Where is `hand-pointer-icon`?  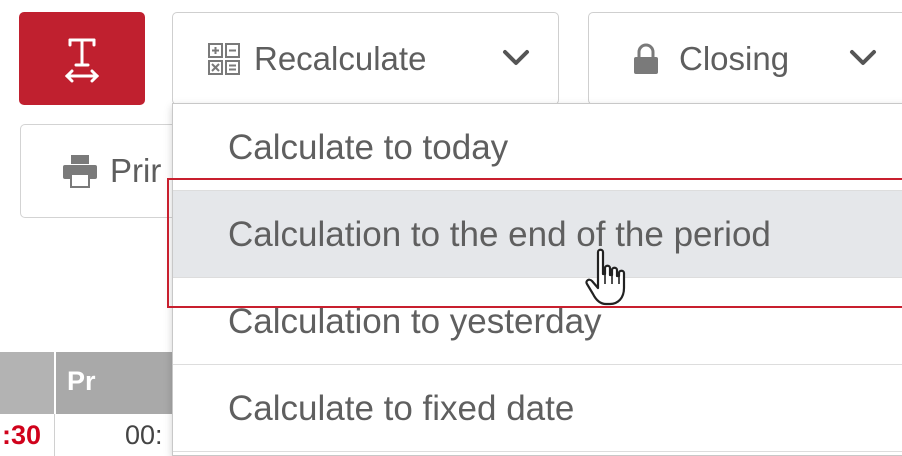
hand-pointer-icon is located at coordinates (605, 277).